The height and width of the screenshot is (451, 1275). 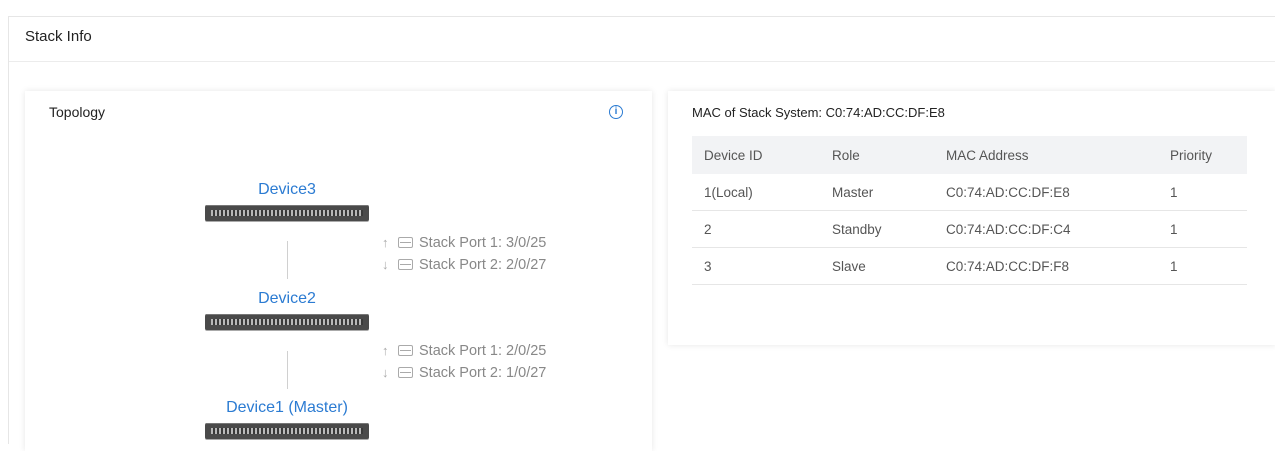 What do you see at coordinates (756, 266) in the screenshot?
I see `cell-device-id: 3` at bounding box center [756, 266].